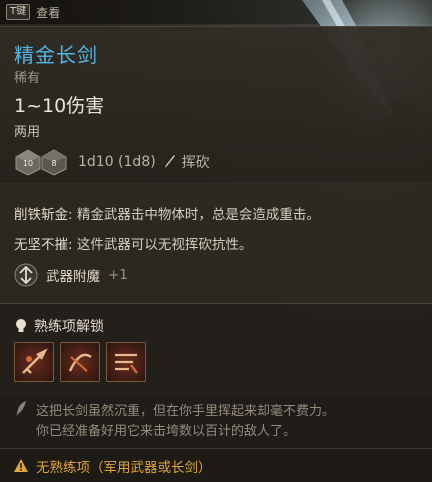  I want to click on warning-icon, so click(21, 465).